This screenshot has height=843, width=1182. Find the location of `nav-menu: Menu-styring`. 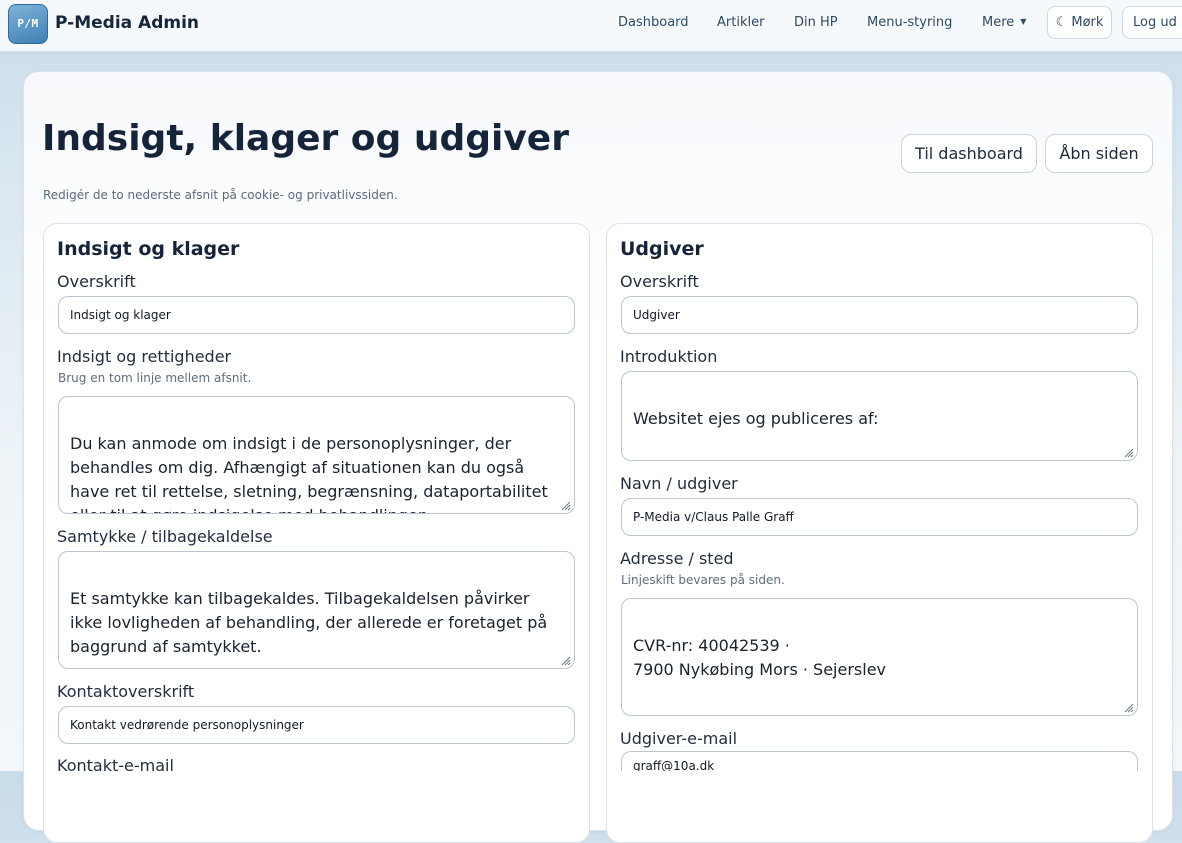

nav-menu: Menu-styring is located at coordinates (909, 22).